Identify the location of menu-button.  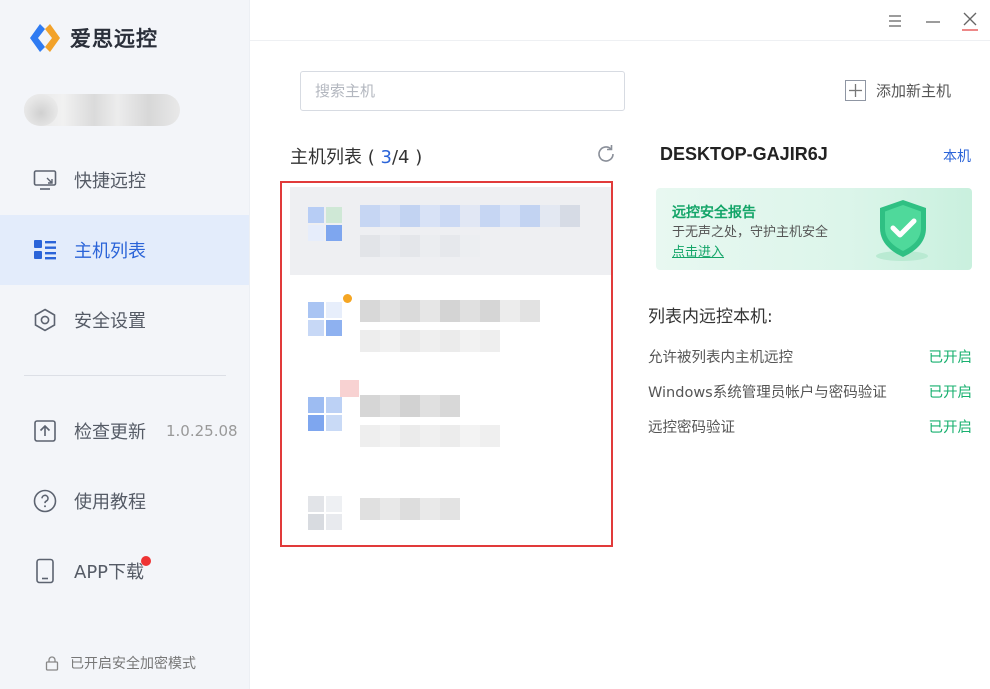
(895, 21).